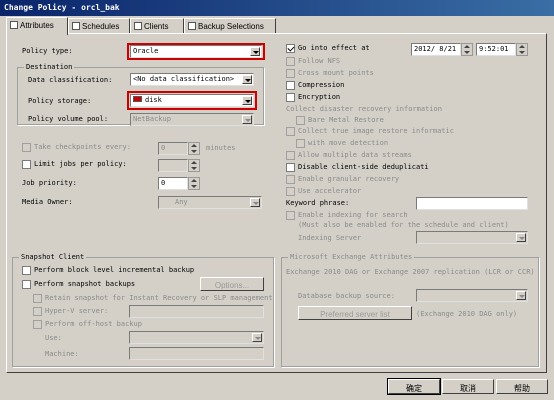 The image size is (554, 400). Describe the element at coordinates (436, 49) in the screenshot. I see `effective-date-input: 2012/ 8/21` at that location.